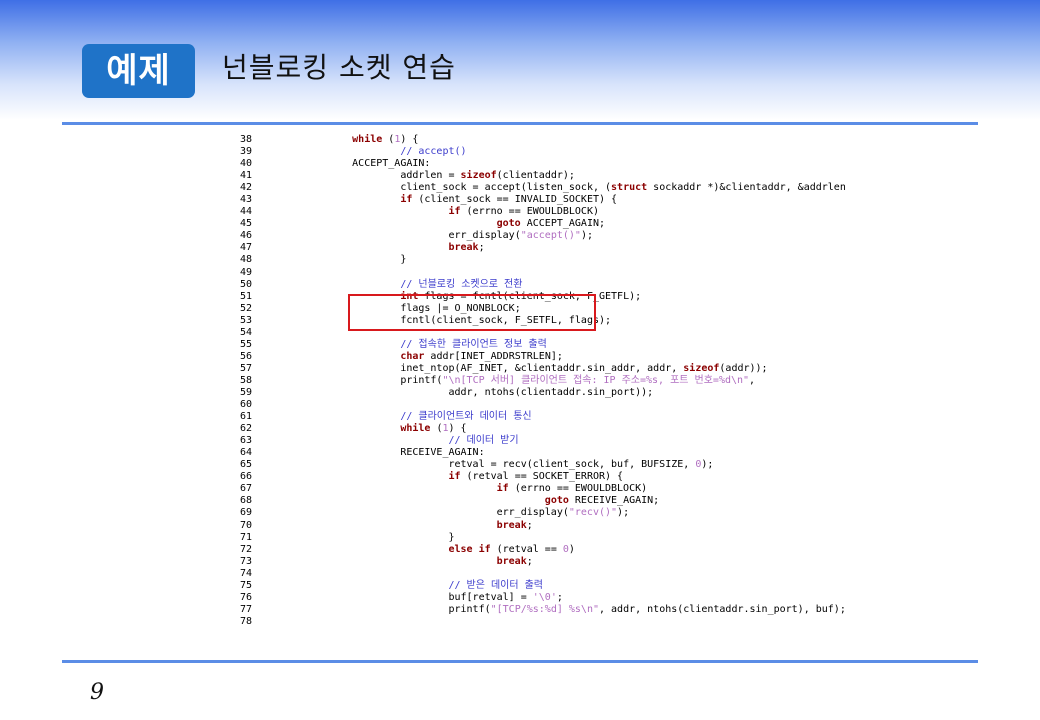  What do you see at coordinates (433, 152) in the screenshot?
I see `code-text: // accept()` at bounding box center [433, 152].